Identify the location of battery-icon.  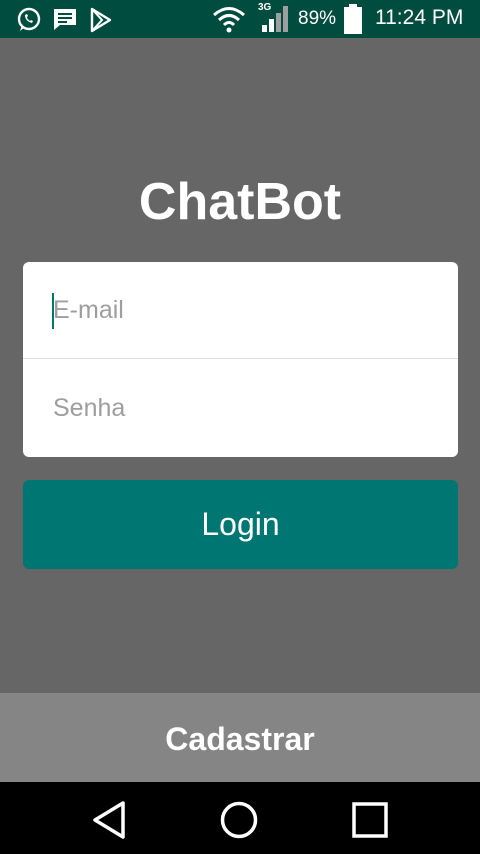
(353, 19).